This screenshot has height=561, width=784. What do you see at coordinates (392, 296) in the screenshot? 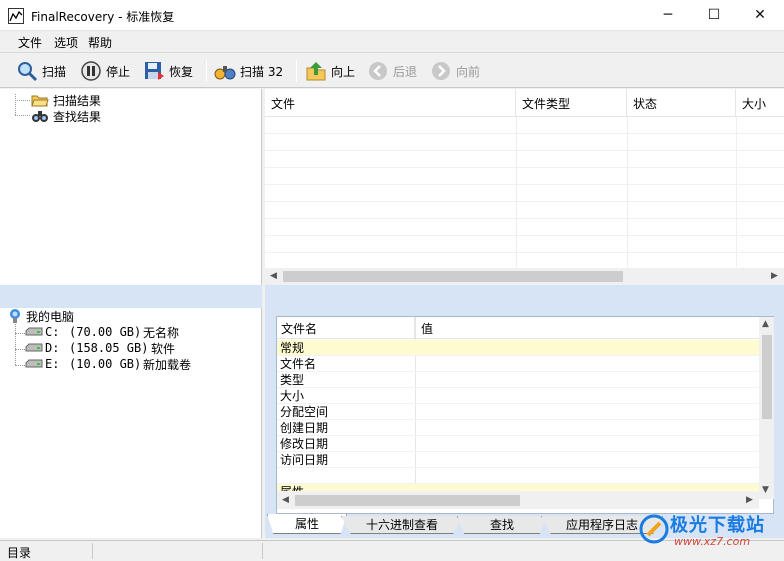
I see `splitter-strip` at bounding box center [392, 296].